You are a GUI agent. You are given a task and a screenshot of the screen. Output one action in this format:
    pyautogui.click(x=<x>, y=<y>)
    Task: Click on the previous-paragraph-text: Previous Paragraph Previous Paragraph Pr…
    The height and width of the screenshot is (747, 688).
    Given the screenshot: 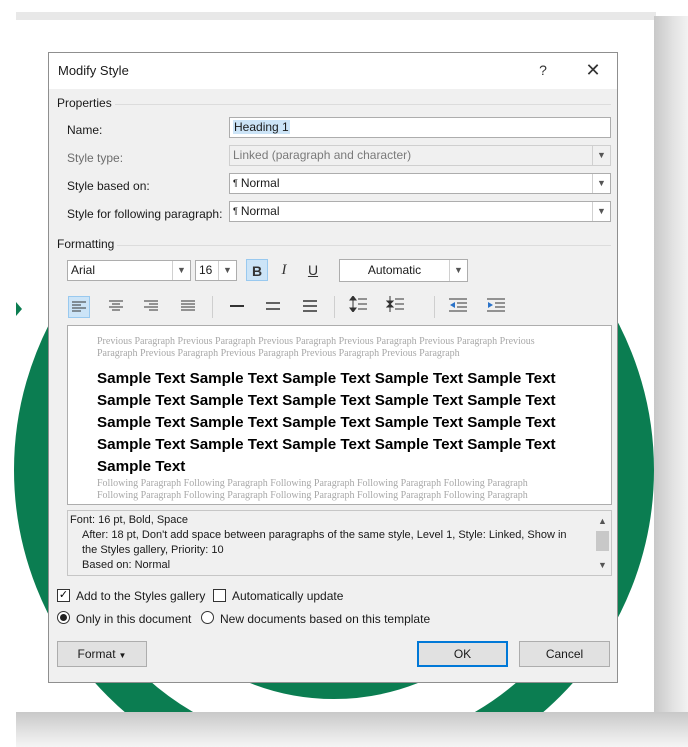 What is the action you would take?
    pyautogui.click(x=316, y=347)
    